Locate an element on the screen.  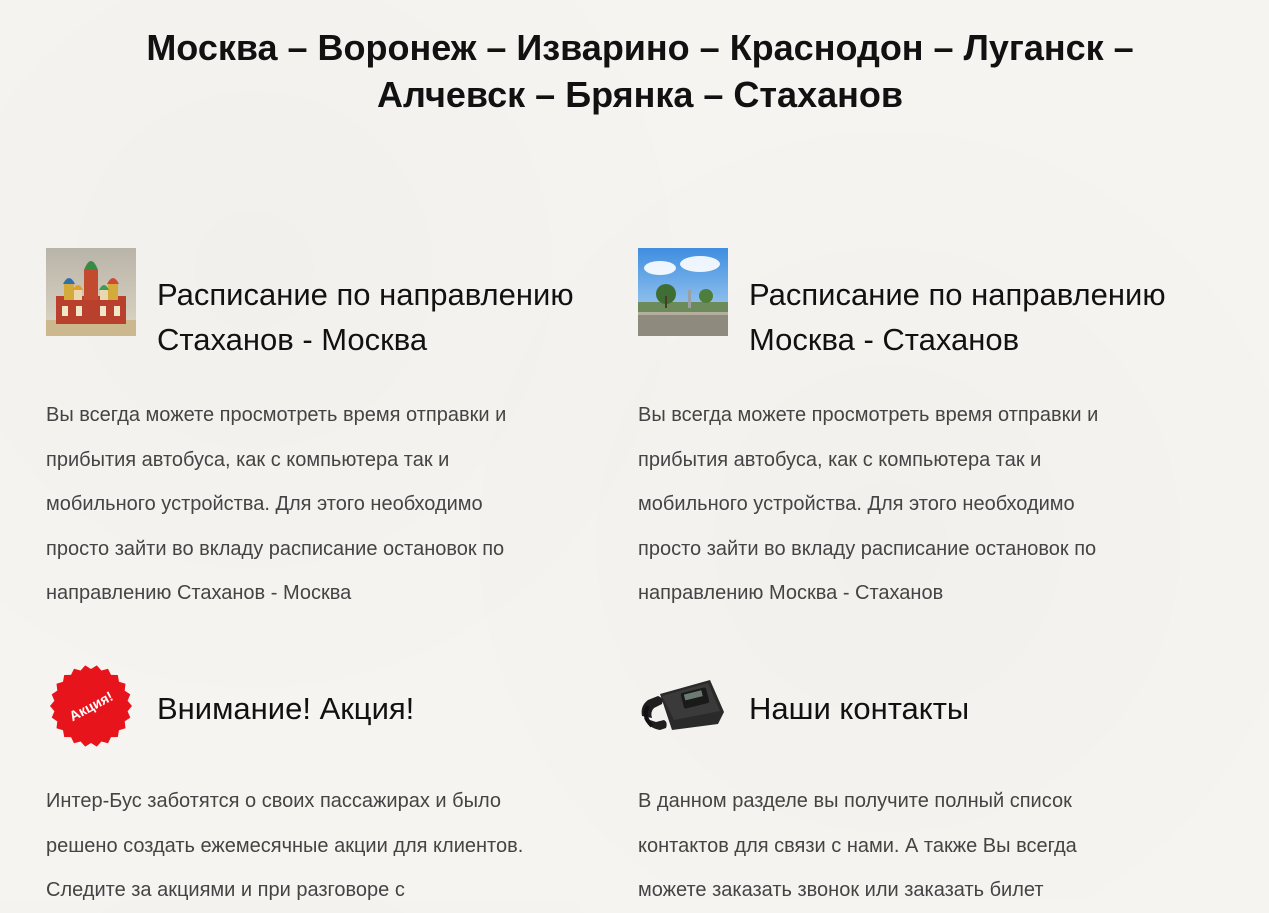
text-line: направлению Москва - Стаханов is located at coordinates (791, 593).